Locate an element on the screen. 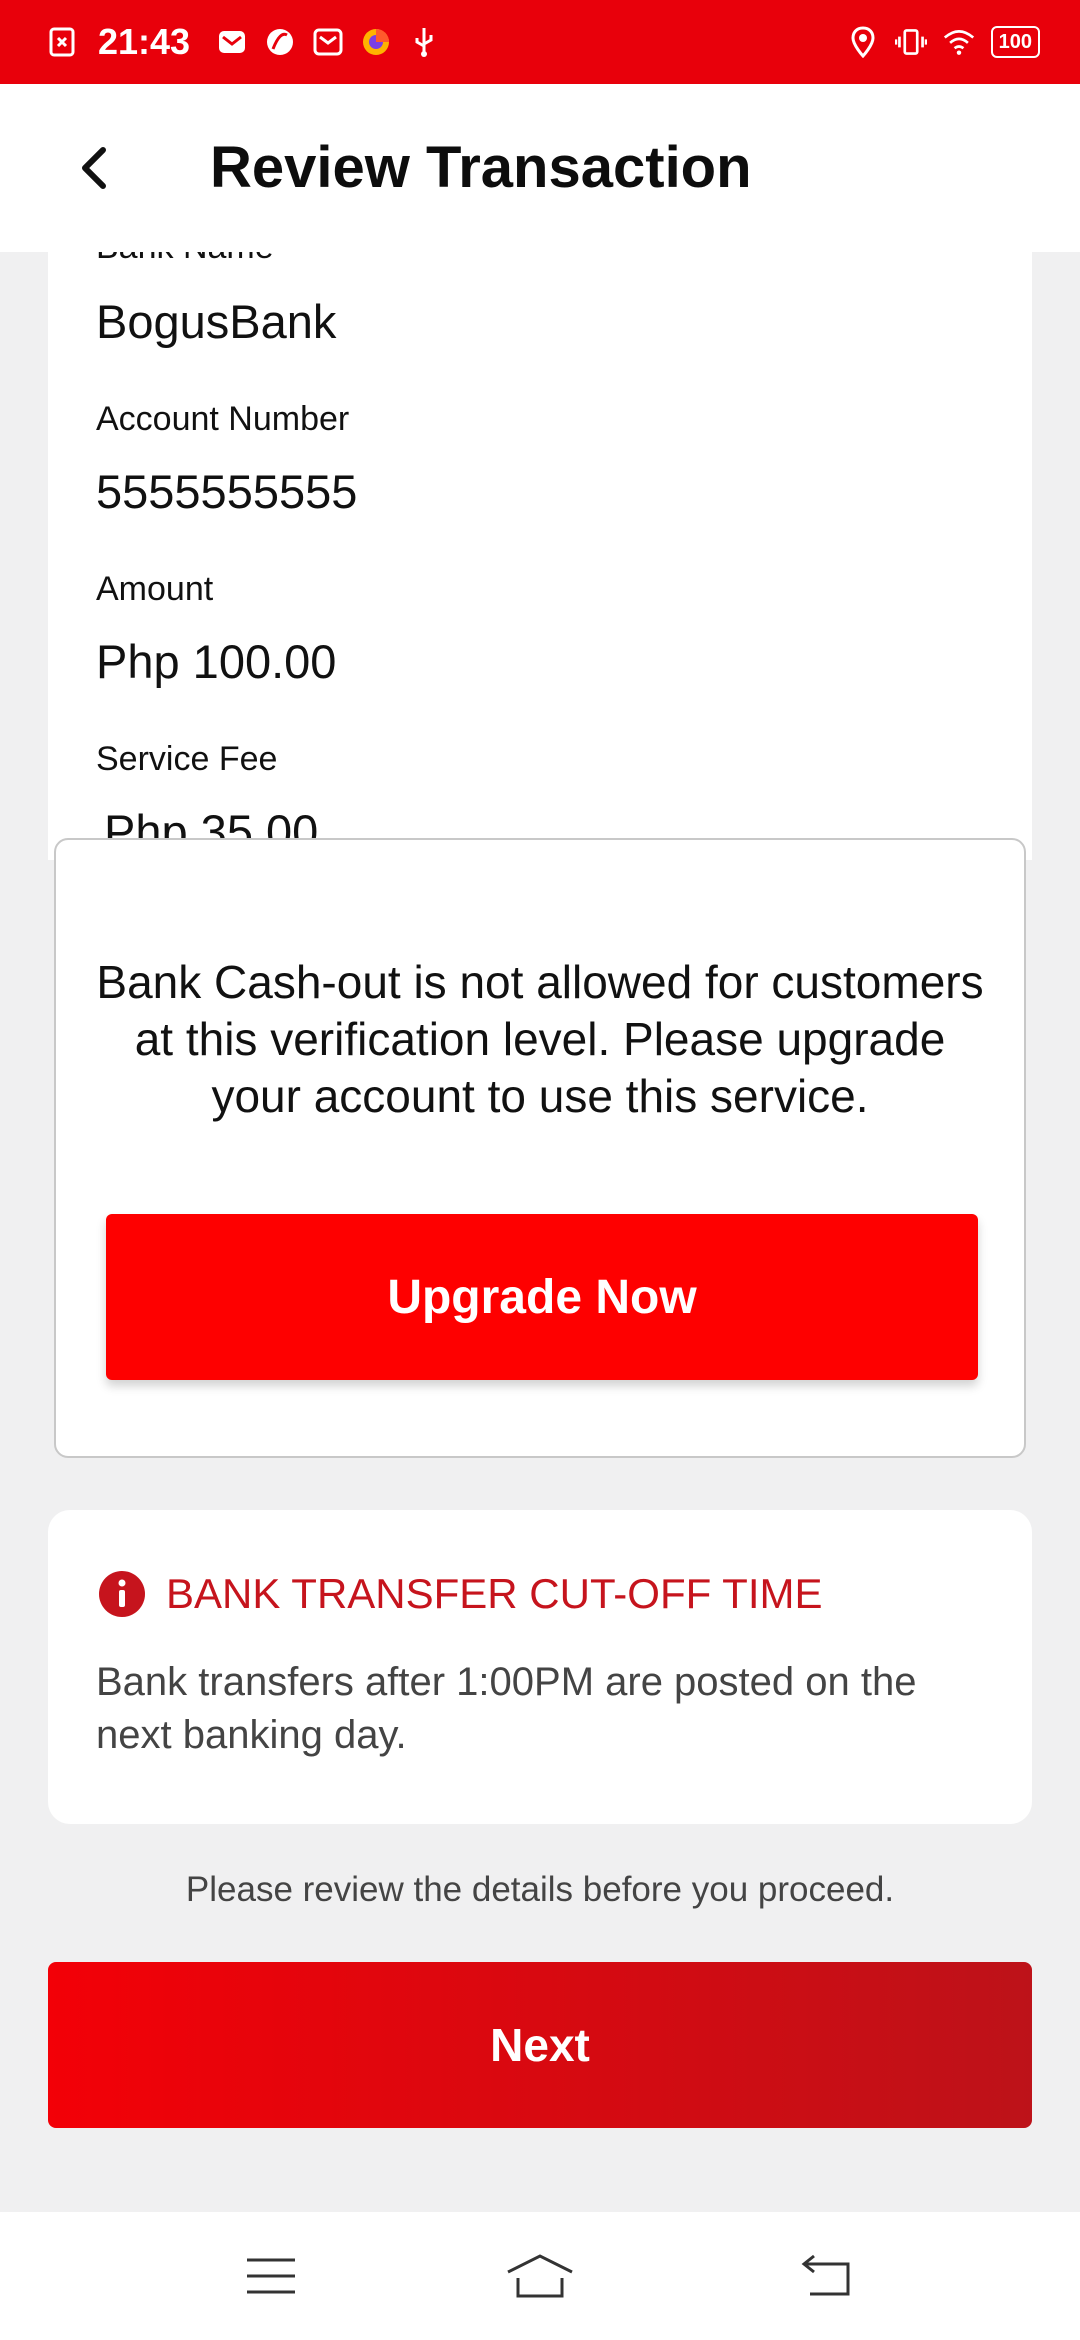 The width and height of the screenshot is (1080, 2340). status-left: 21:43 is located at coordinates (243, 42).